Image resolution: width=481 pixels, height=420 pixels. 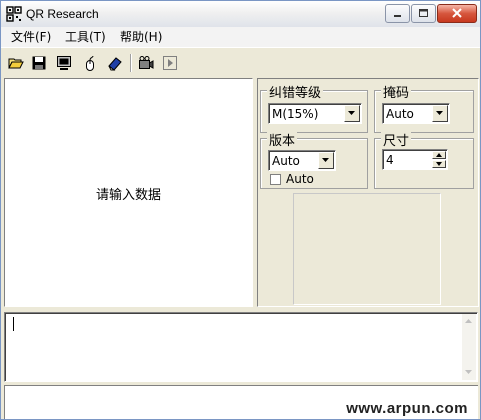 I want to click on menu-tools: 工具(T), so click(x=85, y=37).